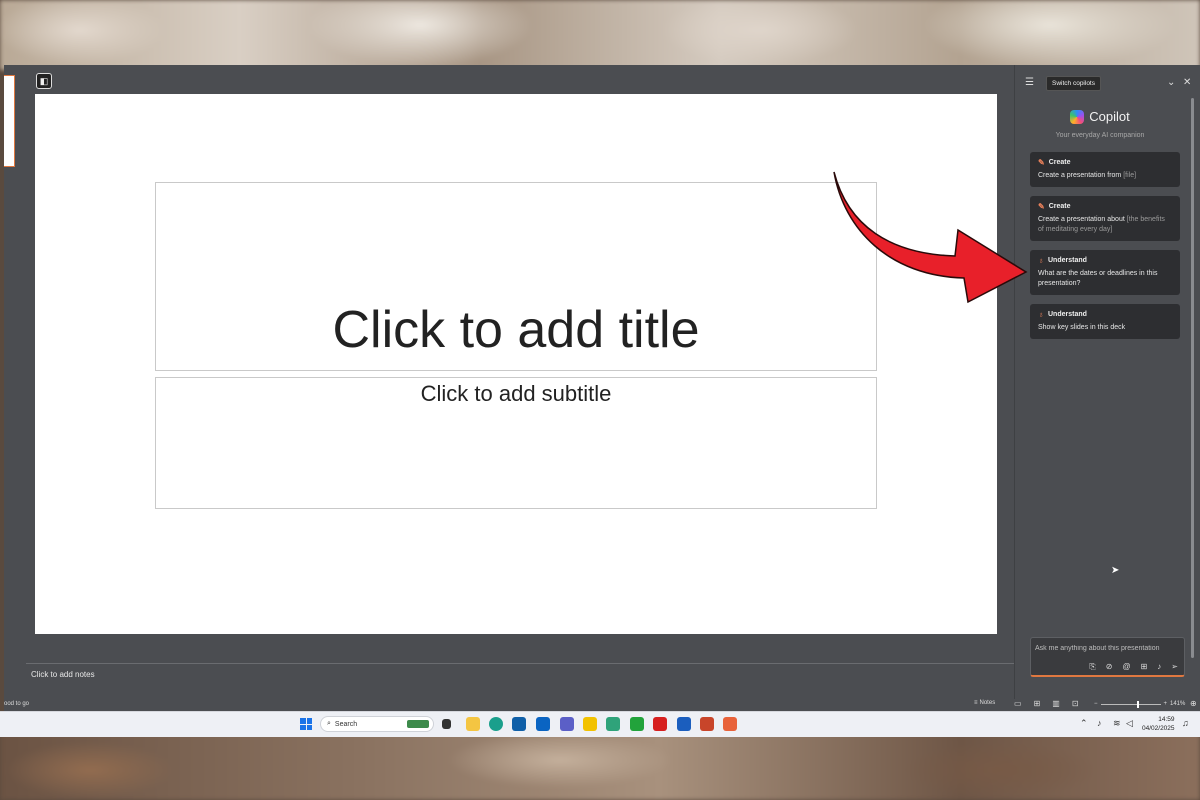 This screenshot has height=800, width=1200. I want to click on edge-icon, so click(496, 724).